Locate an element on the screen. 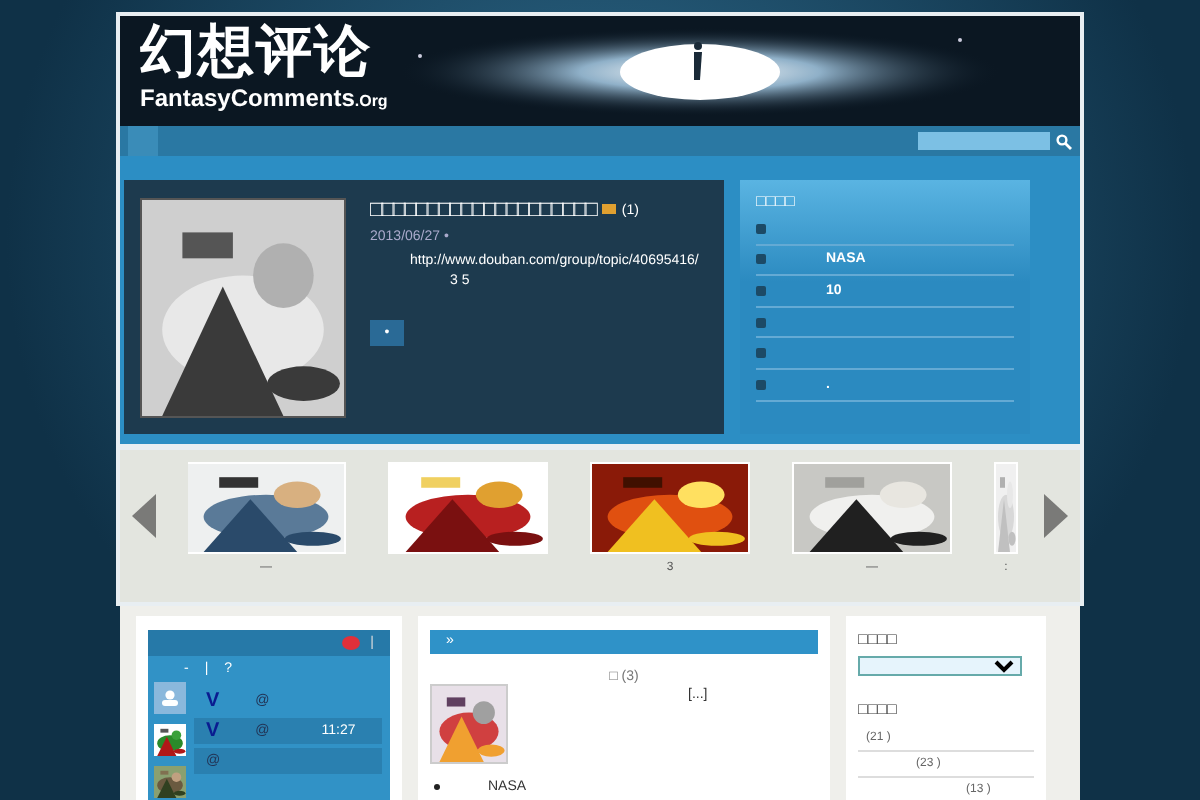 Image resolution: width=1200 pixels, height=800 pixels. logo-title: 幻想评论 is located at coordinates (257, 52).